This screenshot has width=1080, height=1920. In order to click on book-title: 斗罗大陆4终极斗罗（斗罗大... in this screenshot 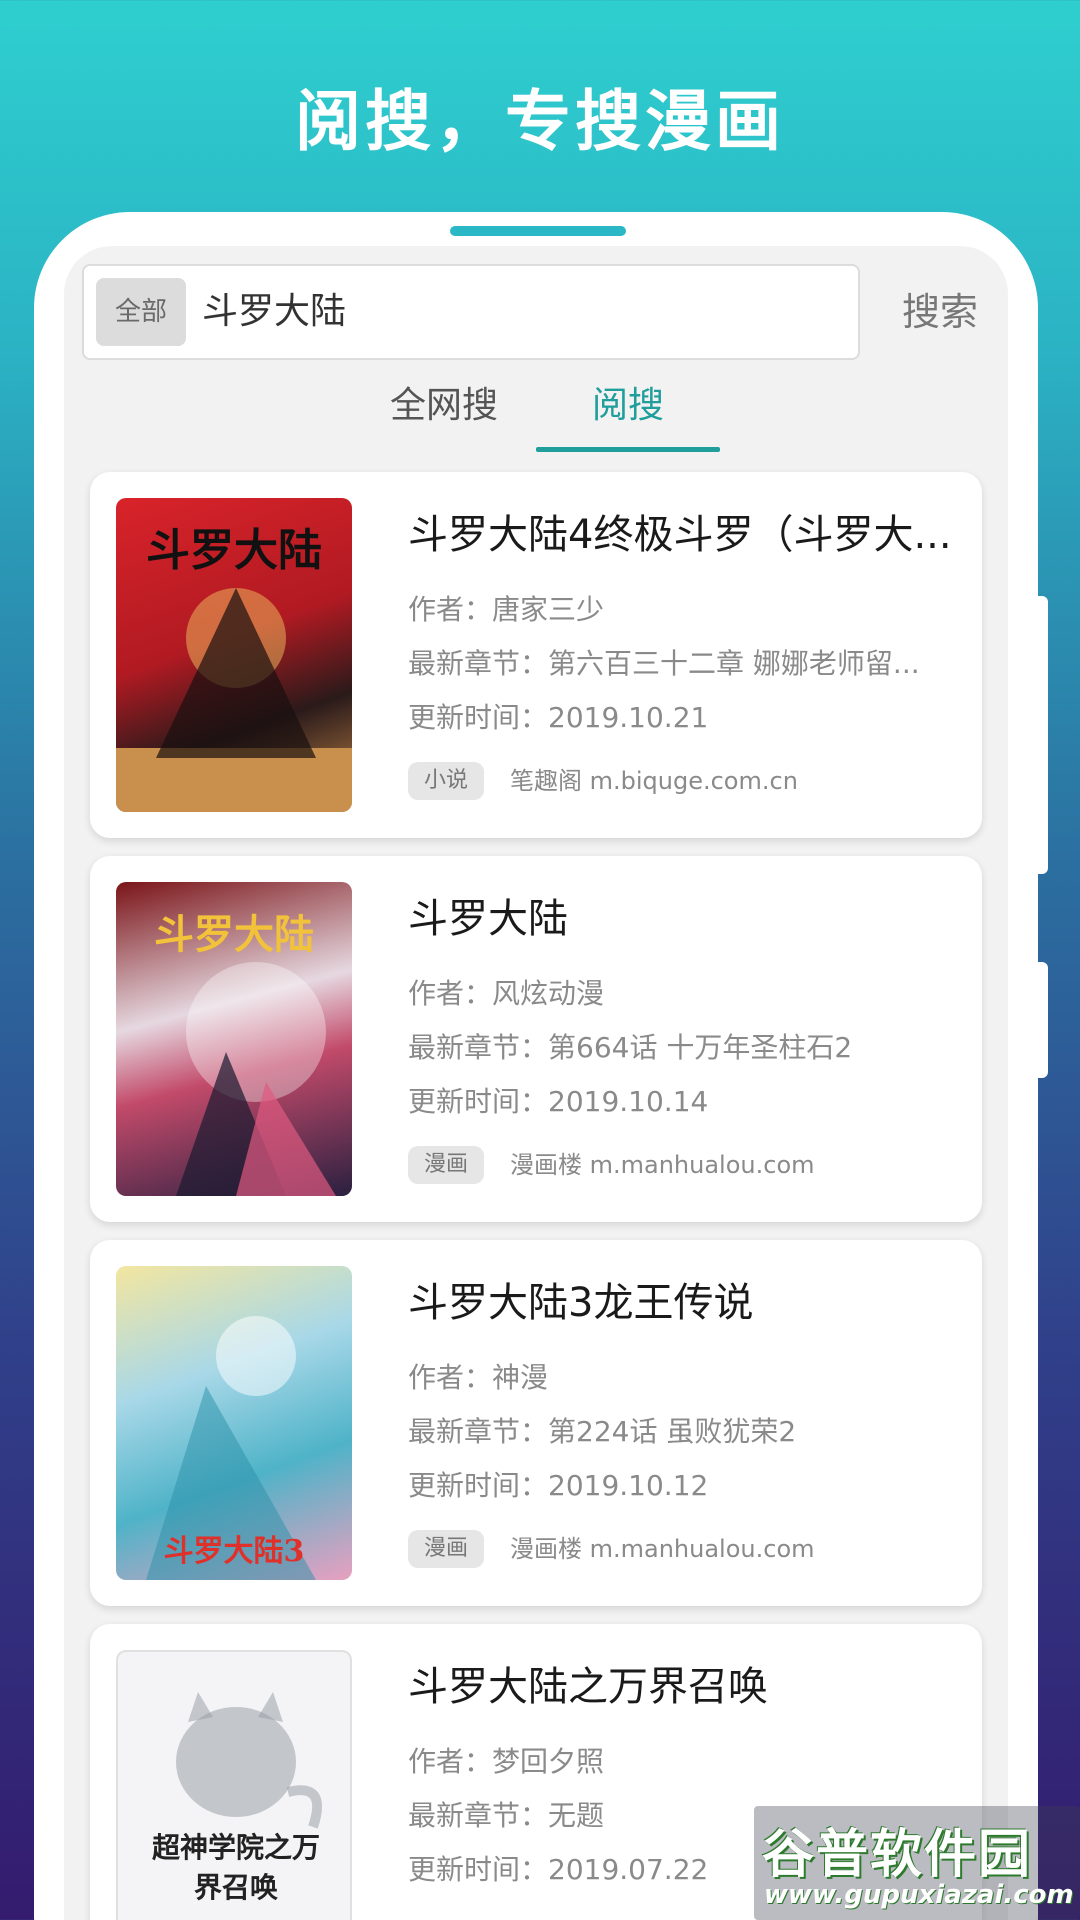, I will do `click(680, 535)`.